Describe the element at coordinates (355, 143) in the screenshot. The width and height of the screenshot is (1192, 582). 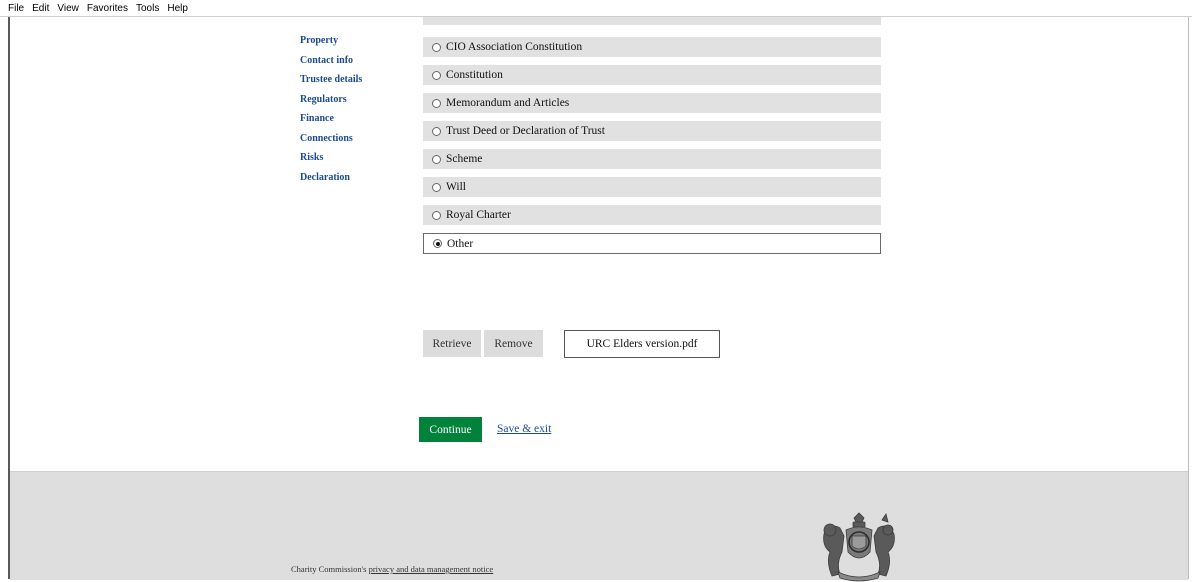
I see `nav-item-connections: Connections` at that location.